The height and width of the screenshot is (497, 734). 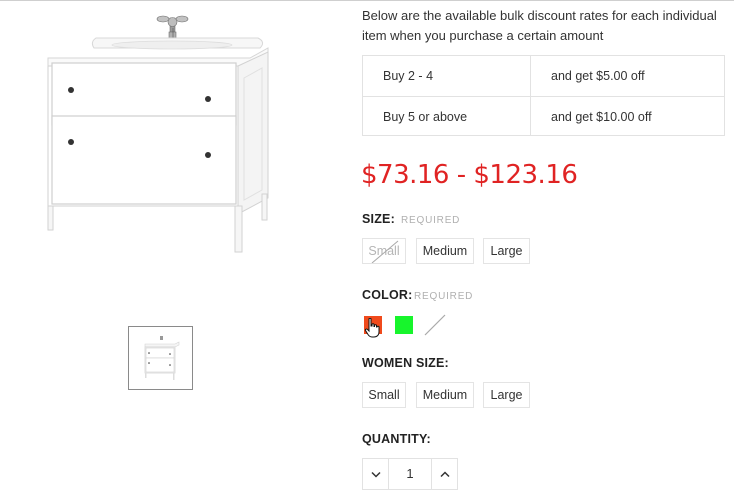 I want to click on vanity-cabinet-illustration, so click(x=158, y=134).